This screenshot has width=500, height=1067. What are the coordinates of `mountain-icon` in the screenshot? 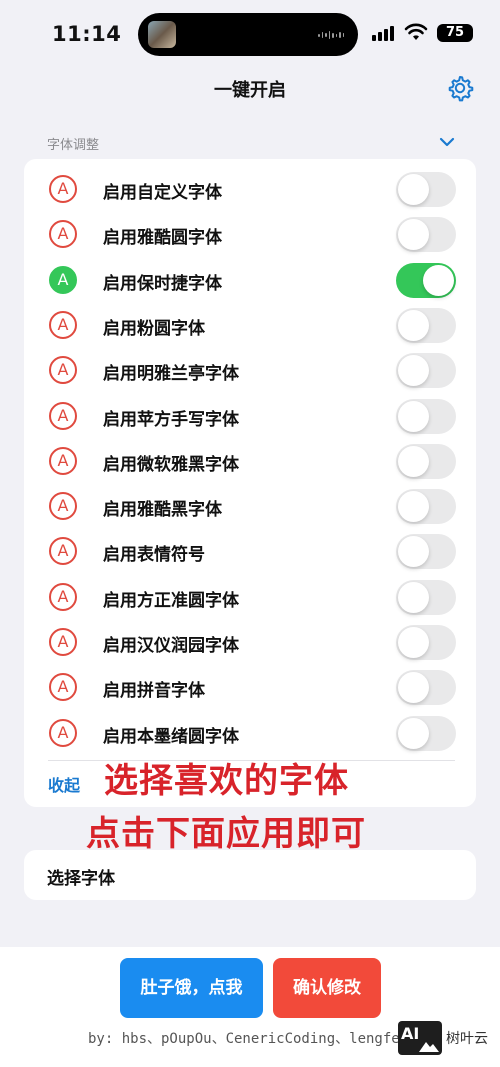 It's located at (429, 1047).